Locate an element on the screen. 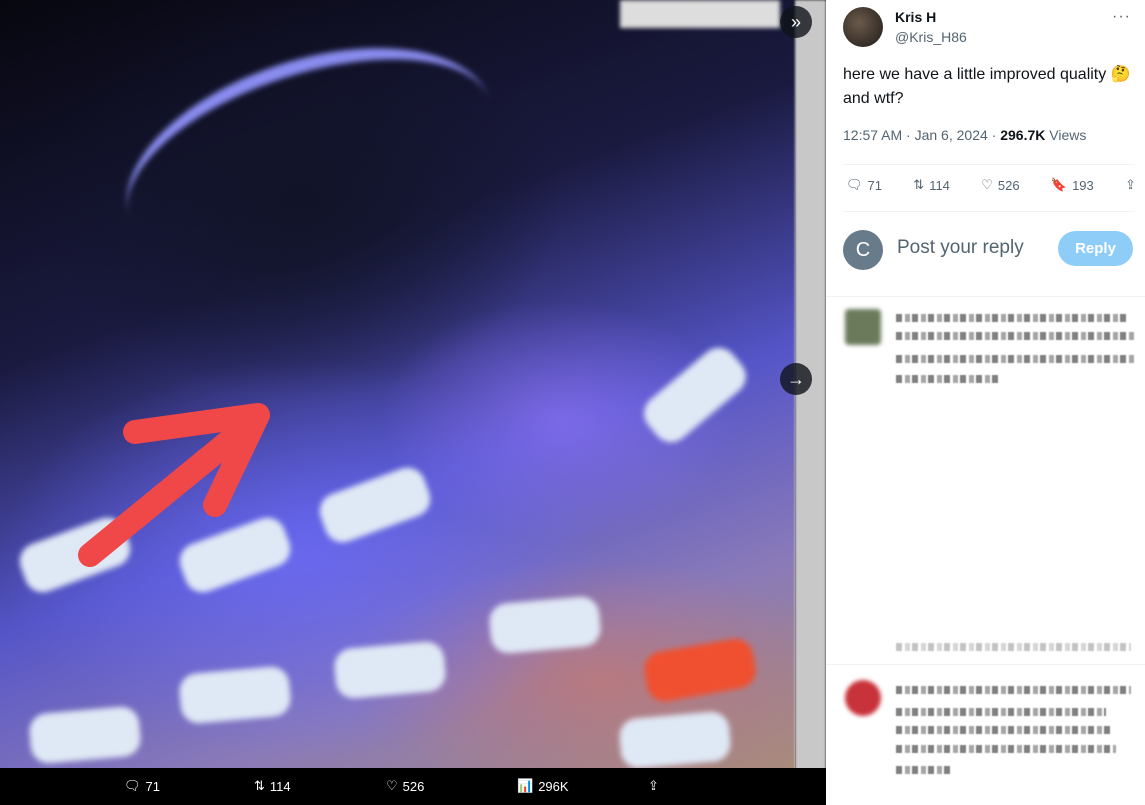 This screenshot has height=805, width=1145. media-like-button: ♡ 526 is located at coordinates (405, 786).